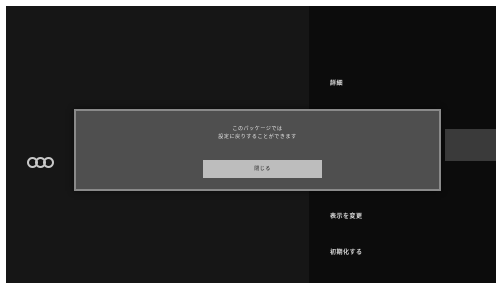 The height and width of the screenshot is (289, 503). I want to click on dialog-message-line-1: このパッケージでは, so click(257, 129).